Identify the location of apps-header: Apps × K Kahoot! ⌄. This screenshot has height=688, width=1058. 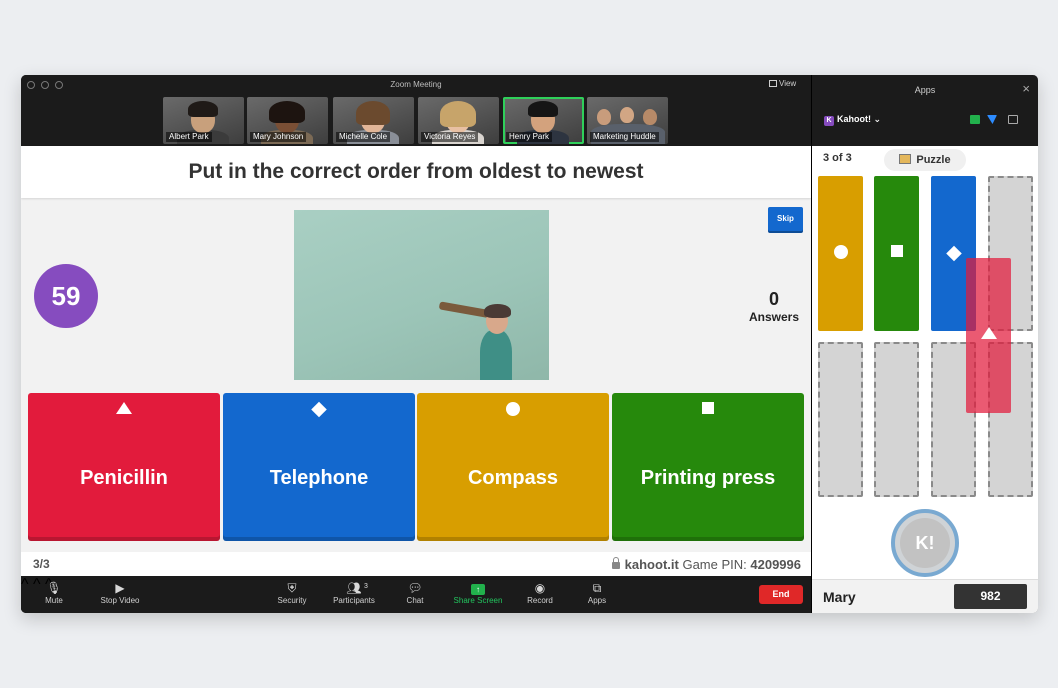
(925, 110).